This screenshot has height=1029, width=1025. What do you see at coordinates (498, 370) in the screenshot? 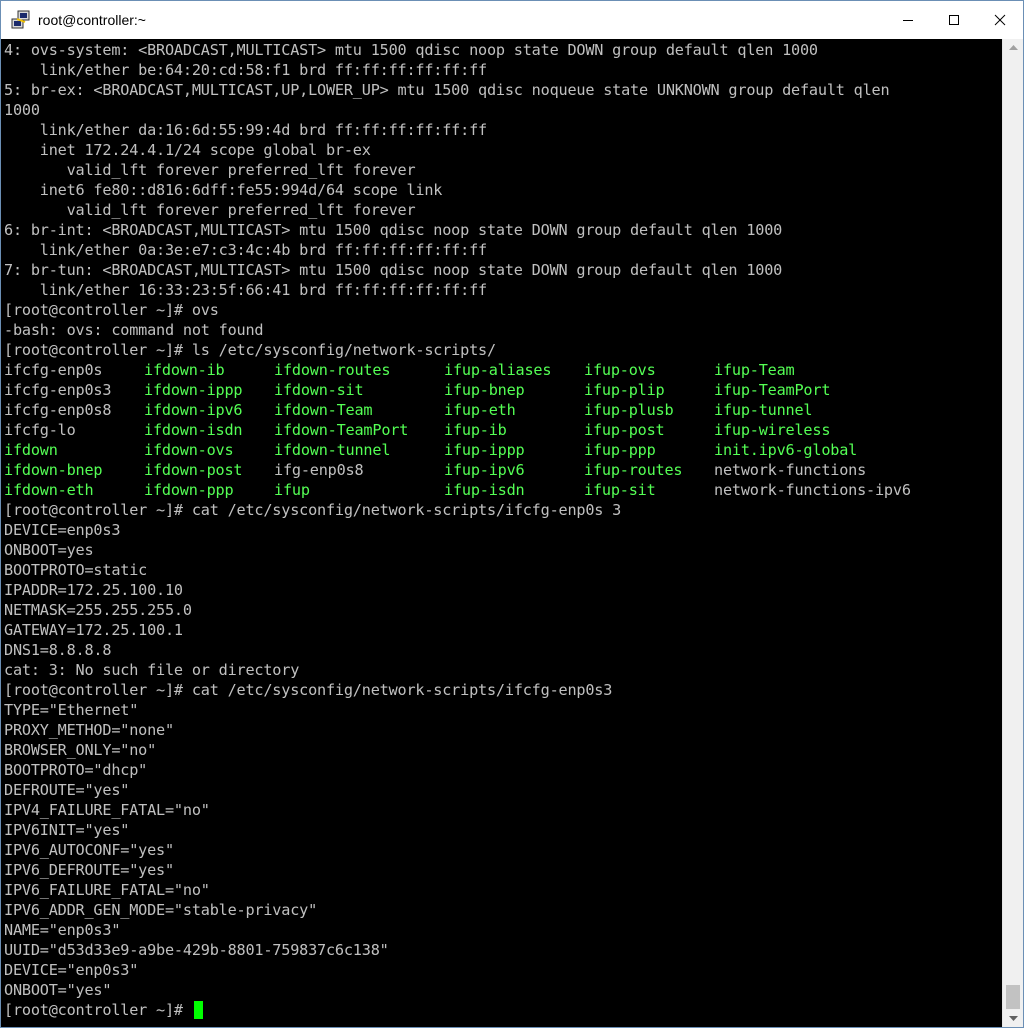
I see `file-entry: ifup-aliases` at bounding box center [498, 370].